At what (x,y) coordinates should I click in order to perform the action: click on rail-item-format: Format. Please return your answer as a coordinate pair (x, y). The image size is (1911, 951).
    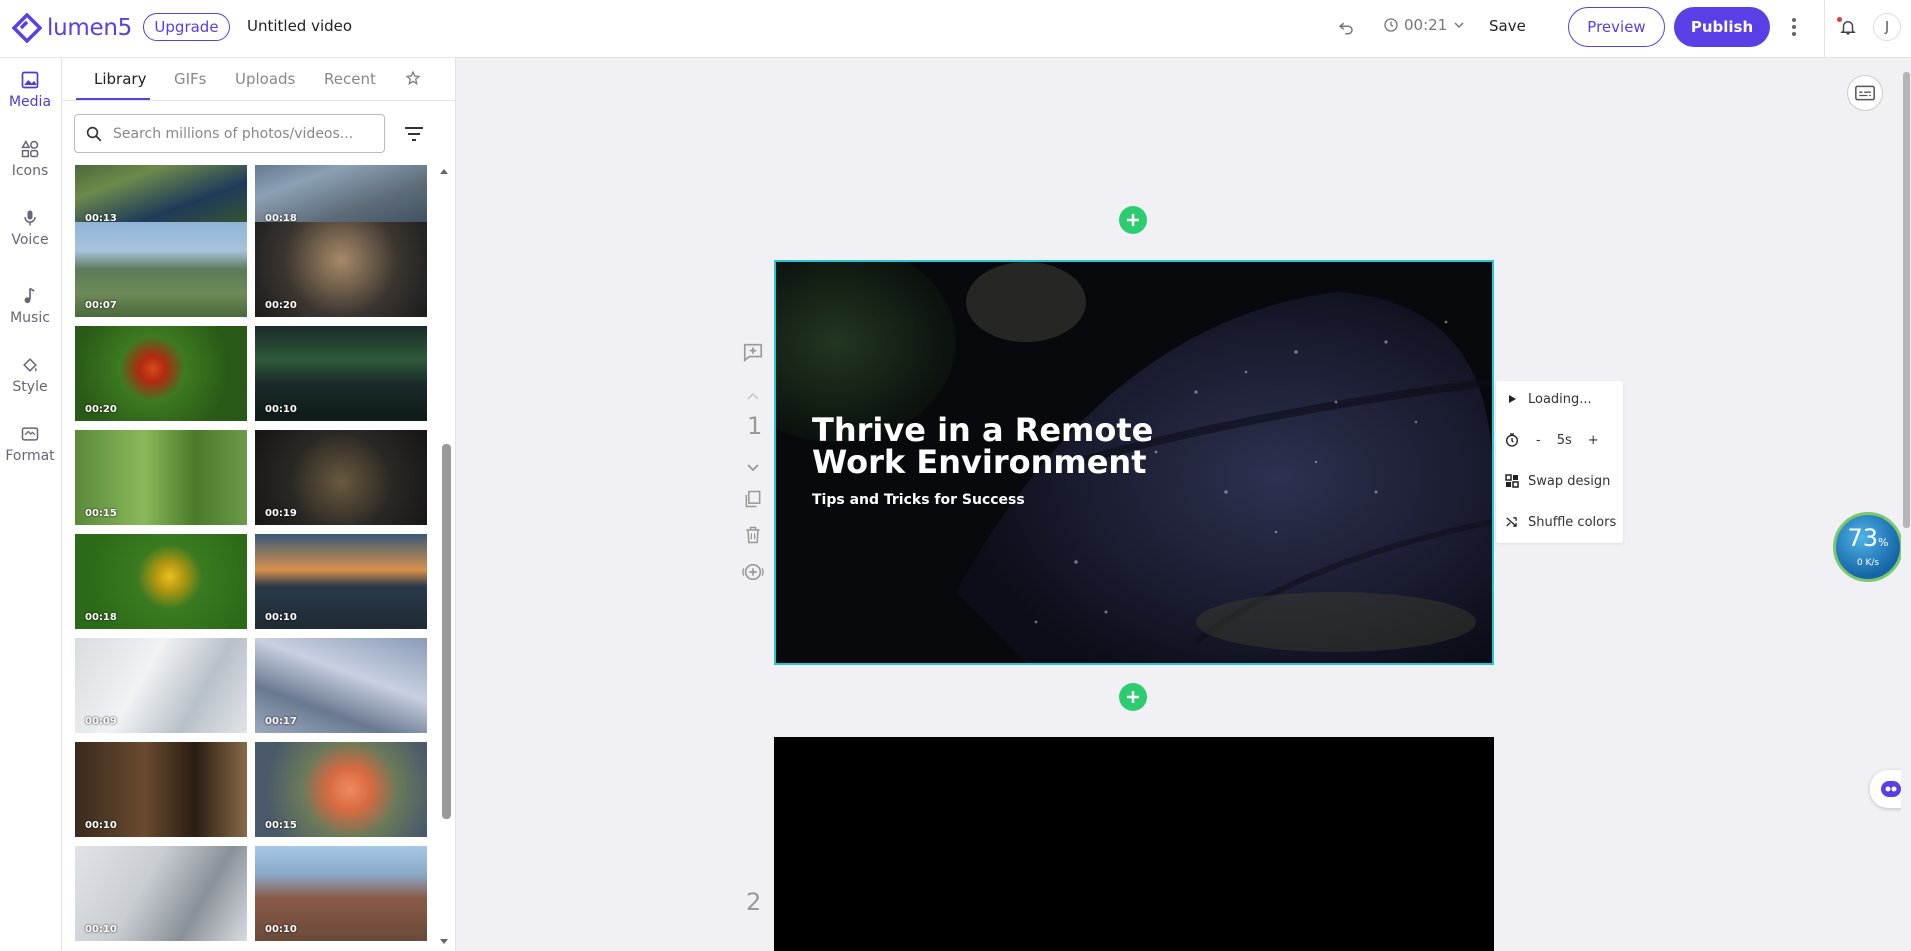
    Looking at the image, I should click on (30, 444).